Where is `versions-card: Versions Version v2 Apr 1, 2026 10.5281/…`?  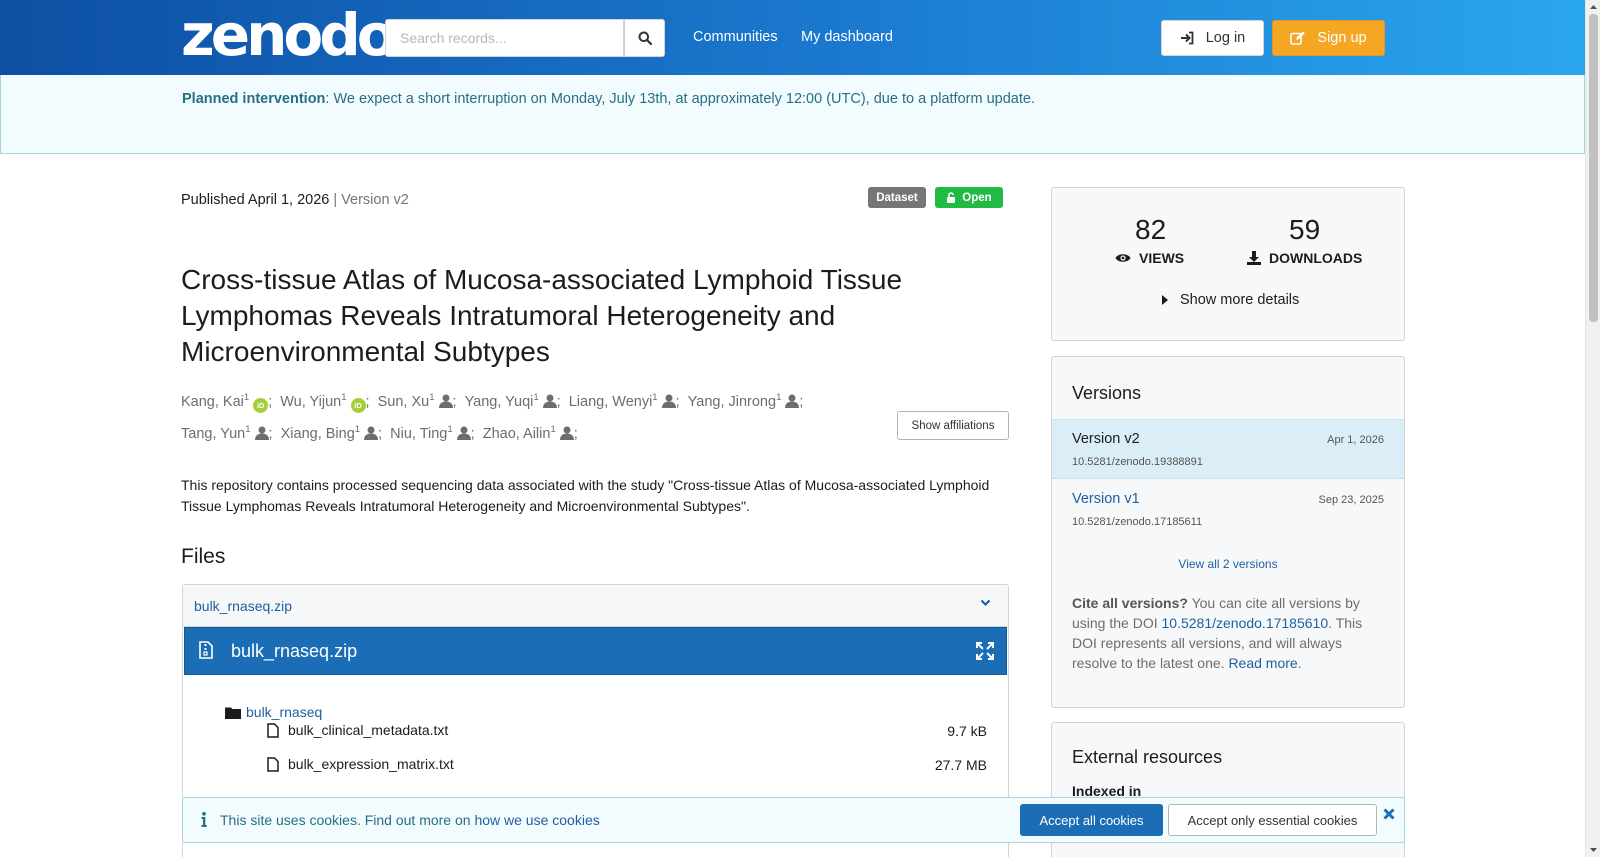 versions-card: Versions Version v2 Apr 1, 2026 10.5281/… is located at coordinates (1228, 532).